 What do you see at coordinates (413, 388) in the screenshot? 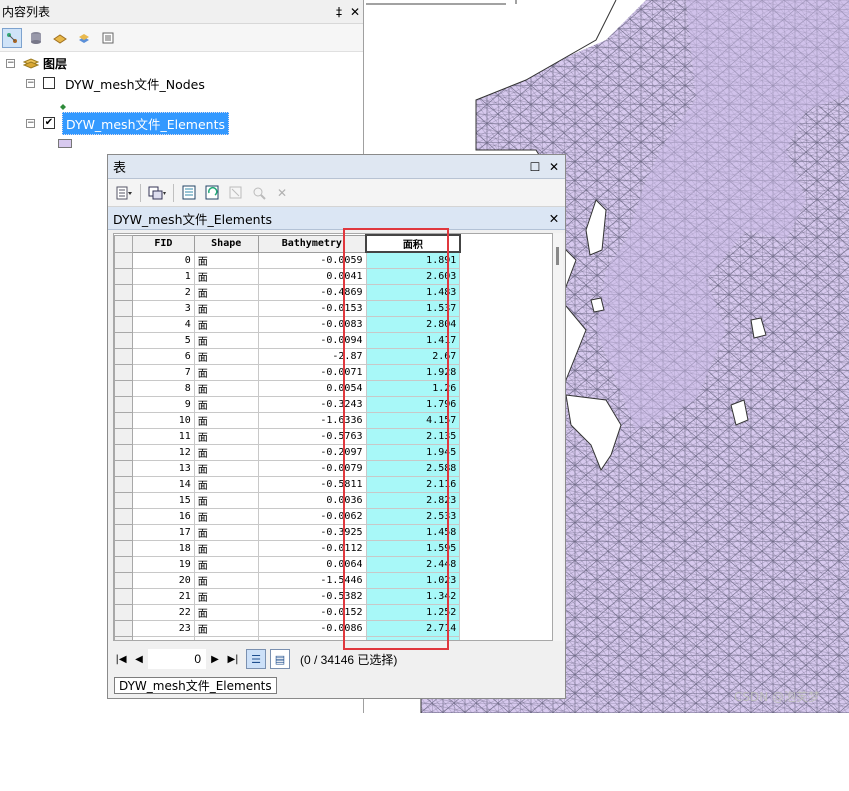
I see `cell-area: 1.26` at bounding box center [413, 388].